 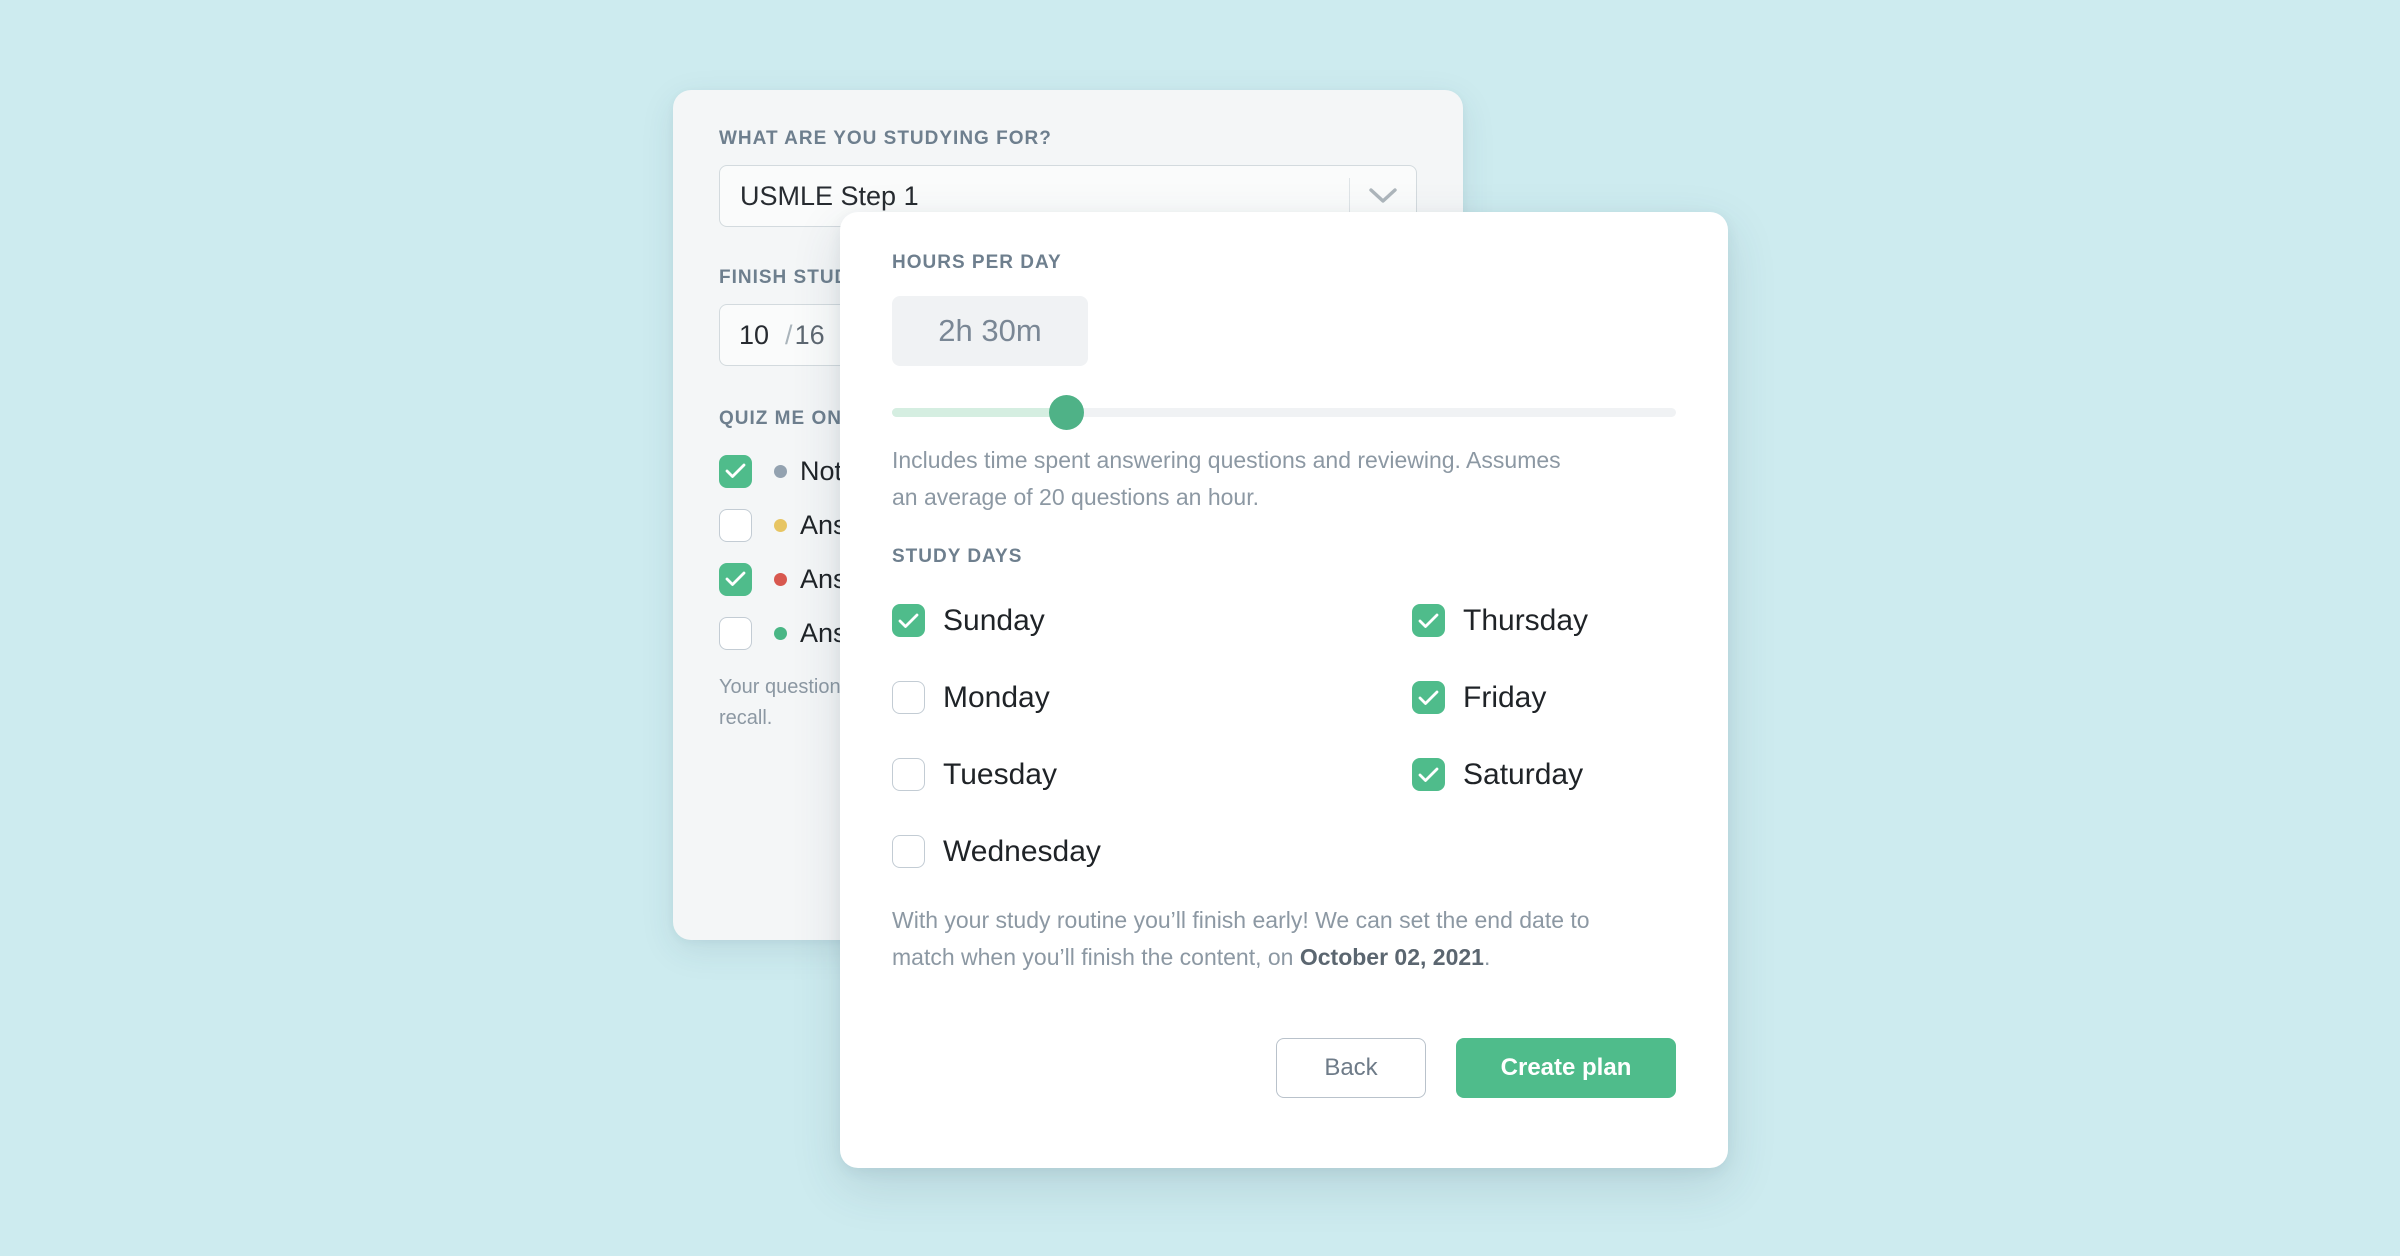 What do you see at coordinates (1505, 697) in the screenshot?
I see `day-label: Friday` at bounding box center [1505, 697].